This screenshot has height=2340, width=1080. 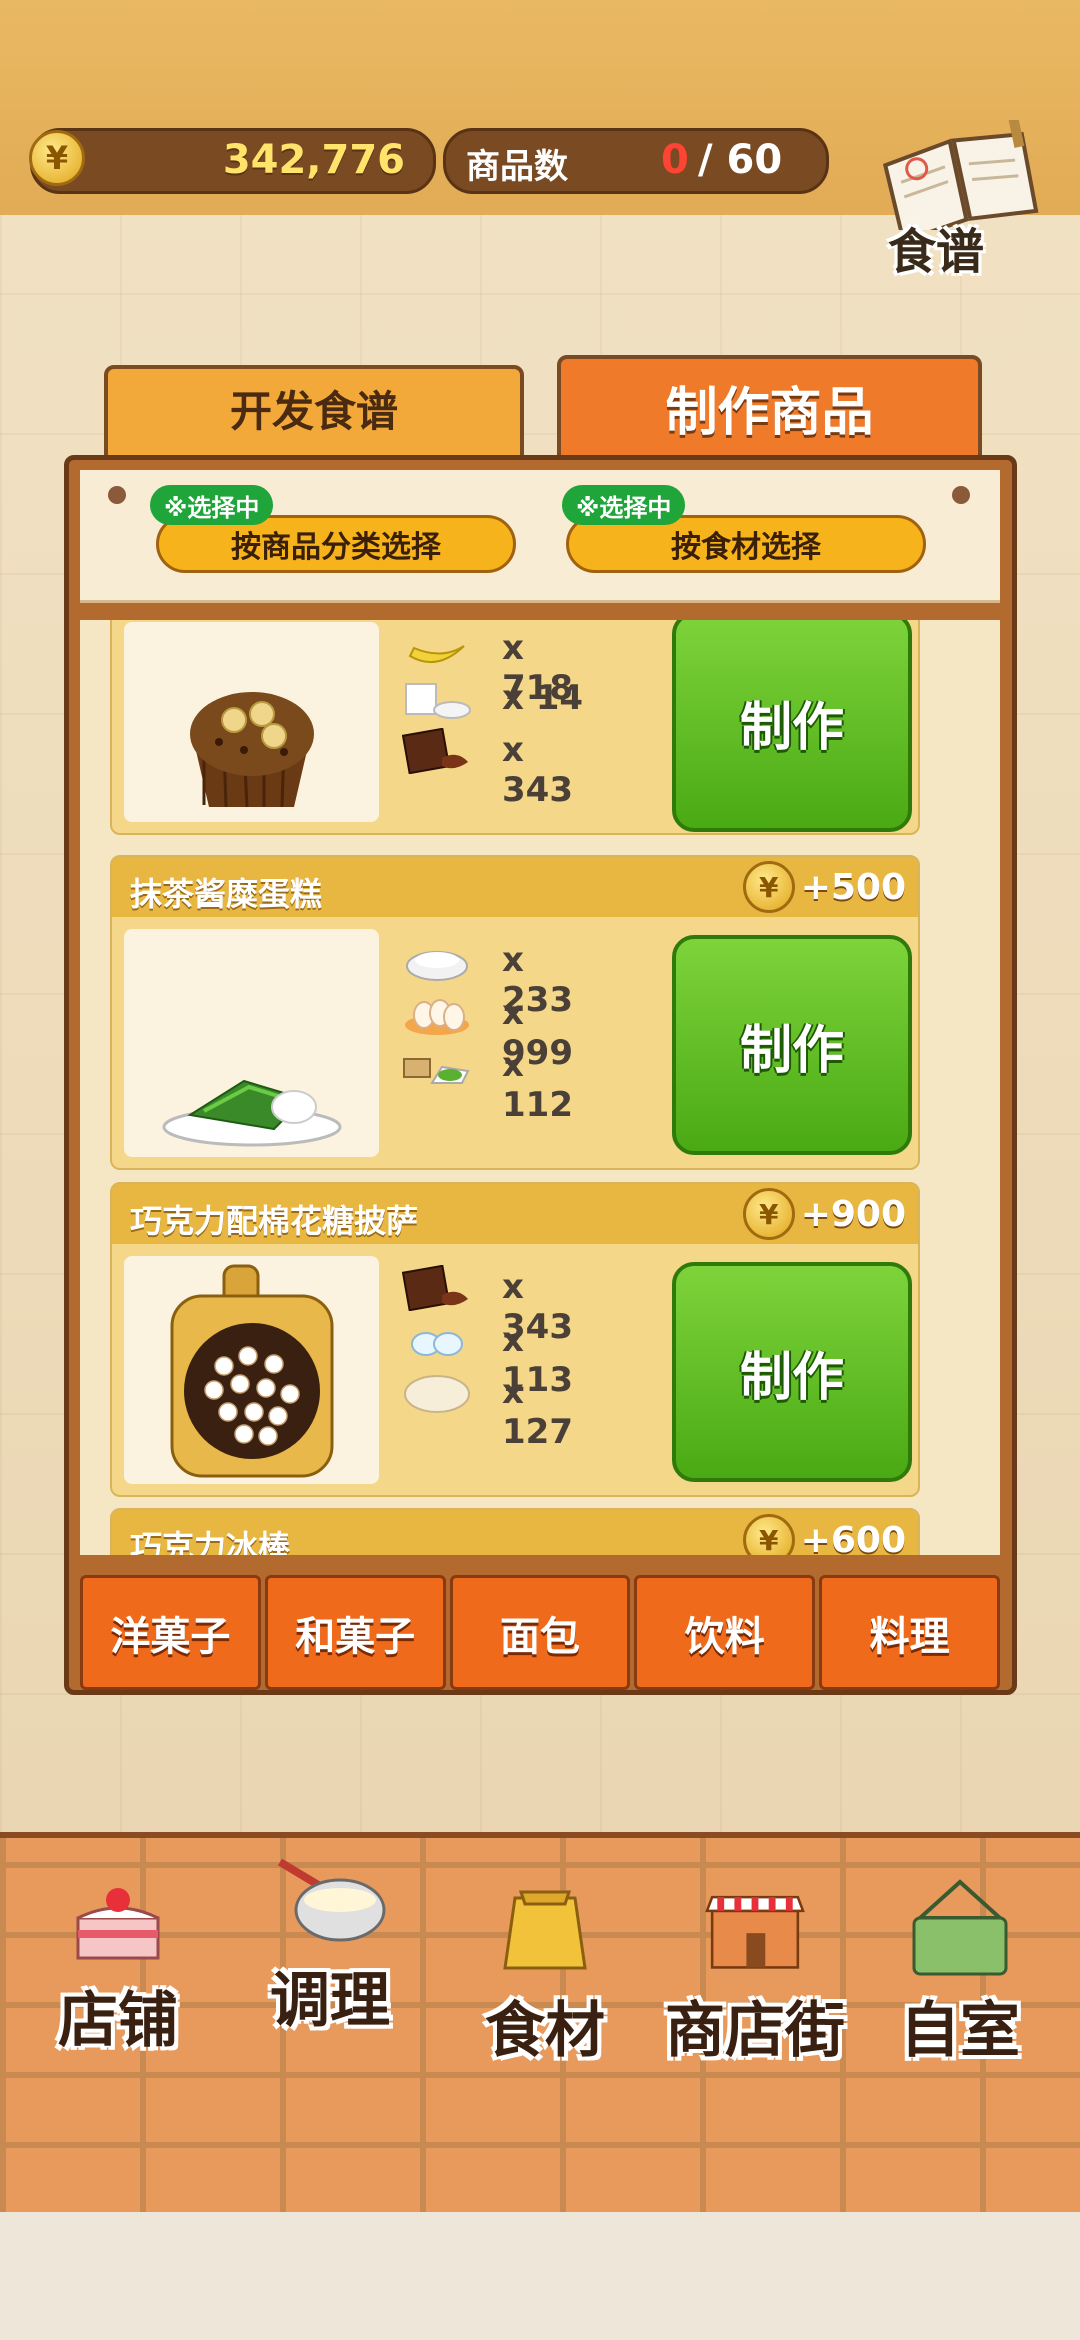 I want to click on nav-ingredients: 食材, so click(x=545, y=1973).